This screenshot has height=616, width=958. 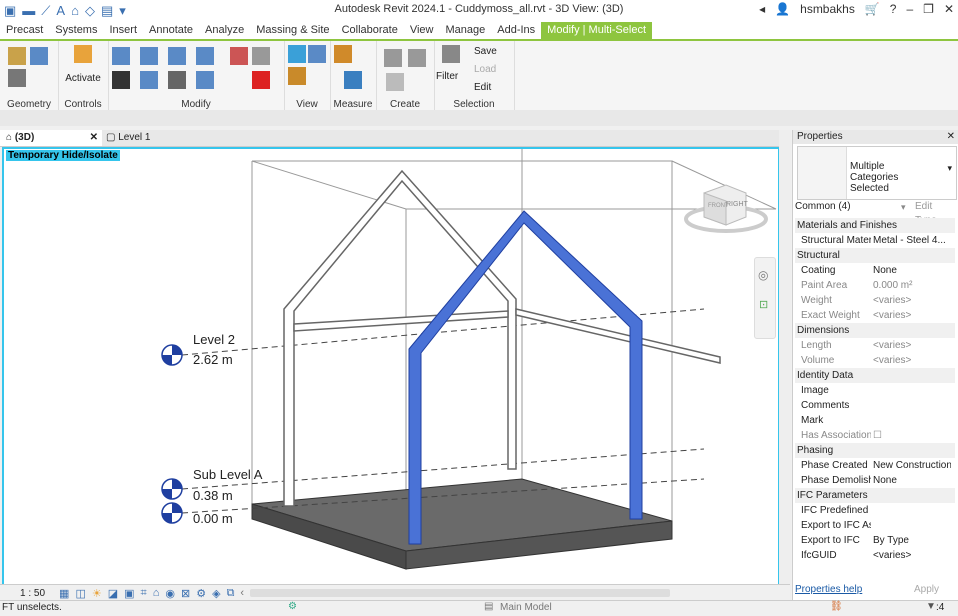 What do you see at coordinates (928, 9) in the screenshot?
I see `restore-icon: ❐` at bounding box center [928, 9].